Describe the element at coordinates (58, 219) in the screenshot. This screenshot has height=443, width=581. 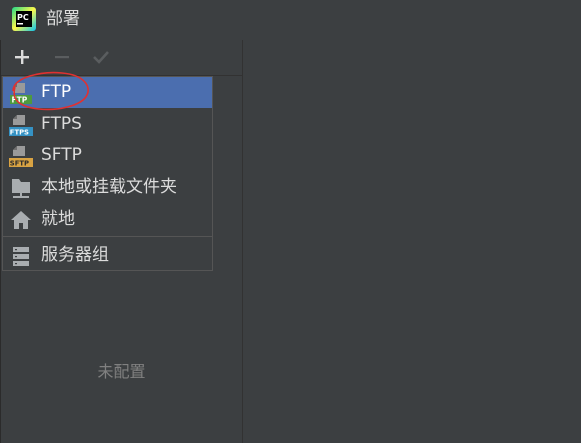
I see `menu-item-label: 就地` at that location.